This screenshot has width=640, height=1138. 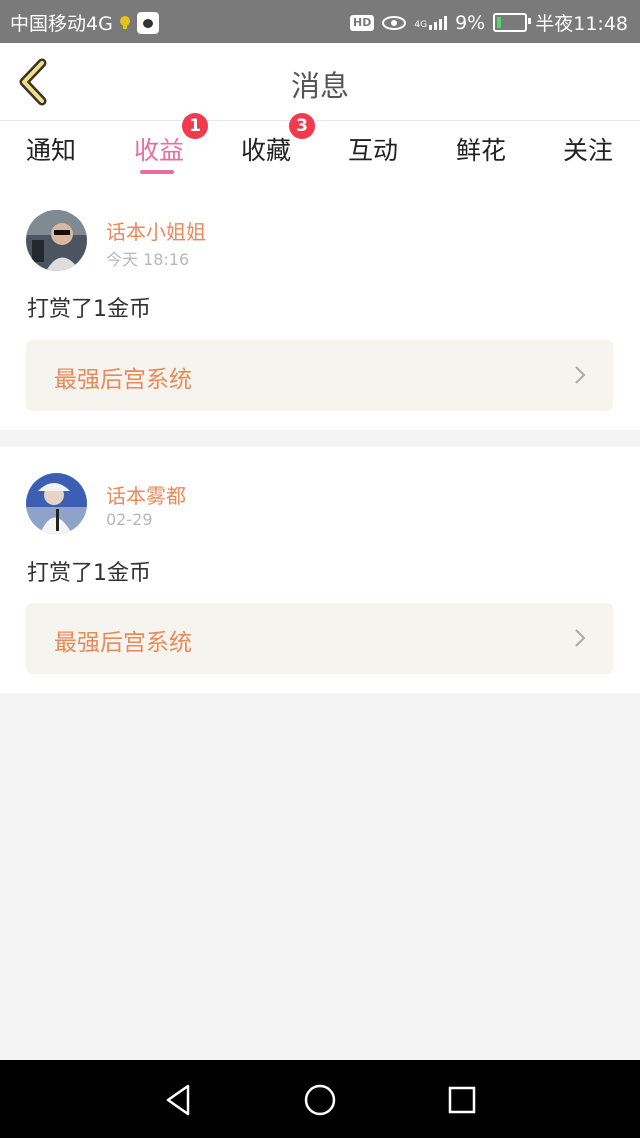 I want to click on tab-interaction: 互动, so click(x=373, y=149).